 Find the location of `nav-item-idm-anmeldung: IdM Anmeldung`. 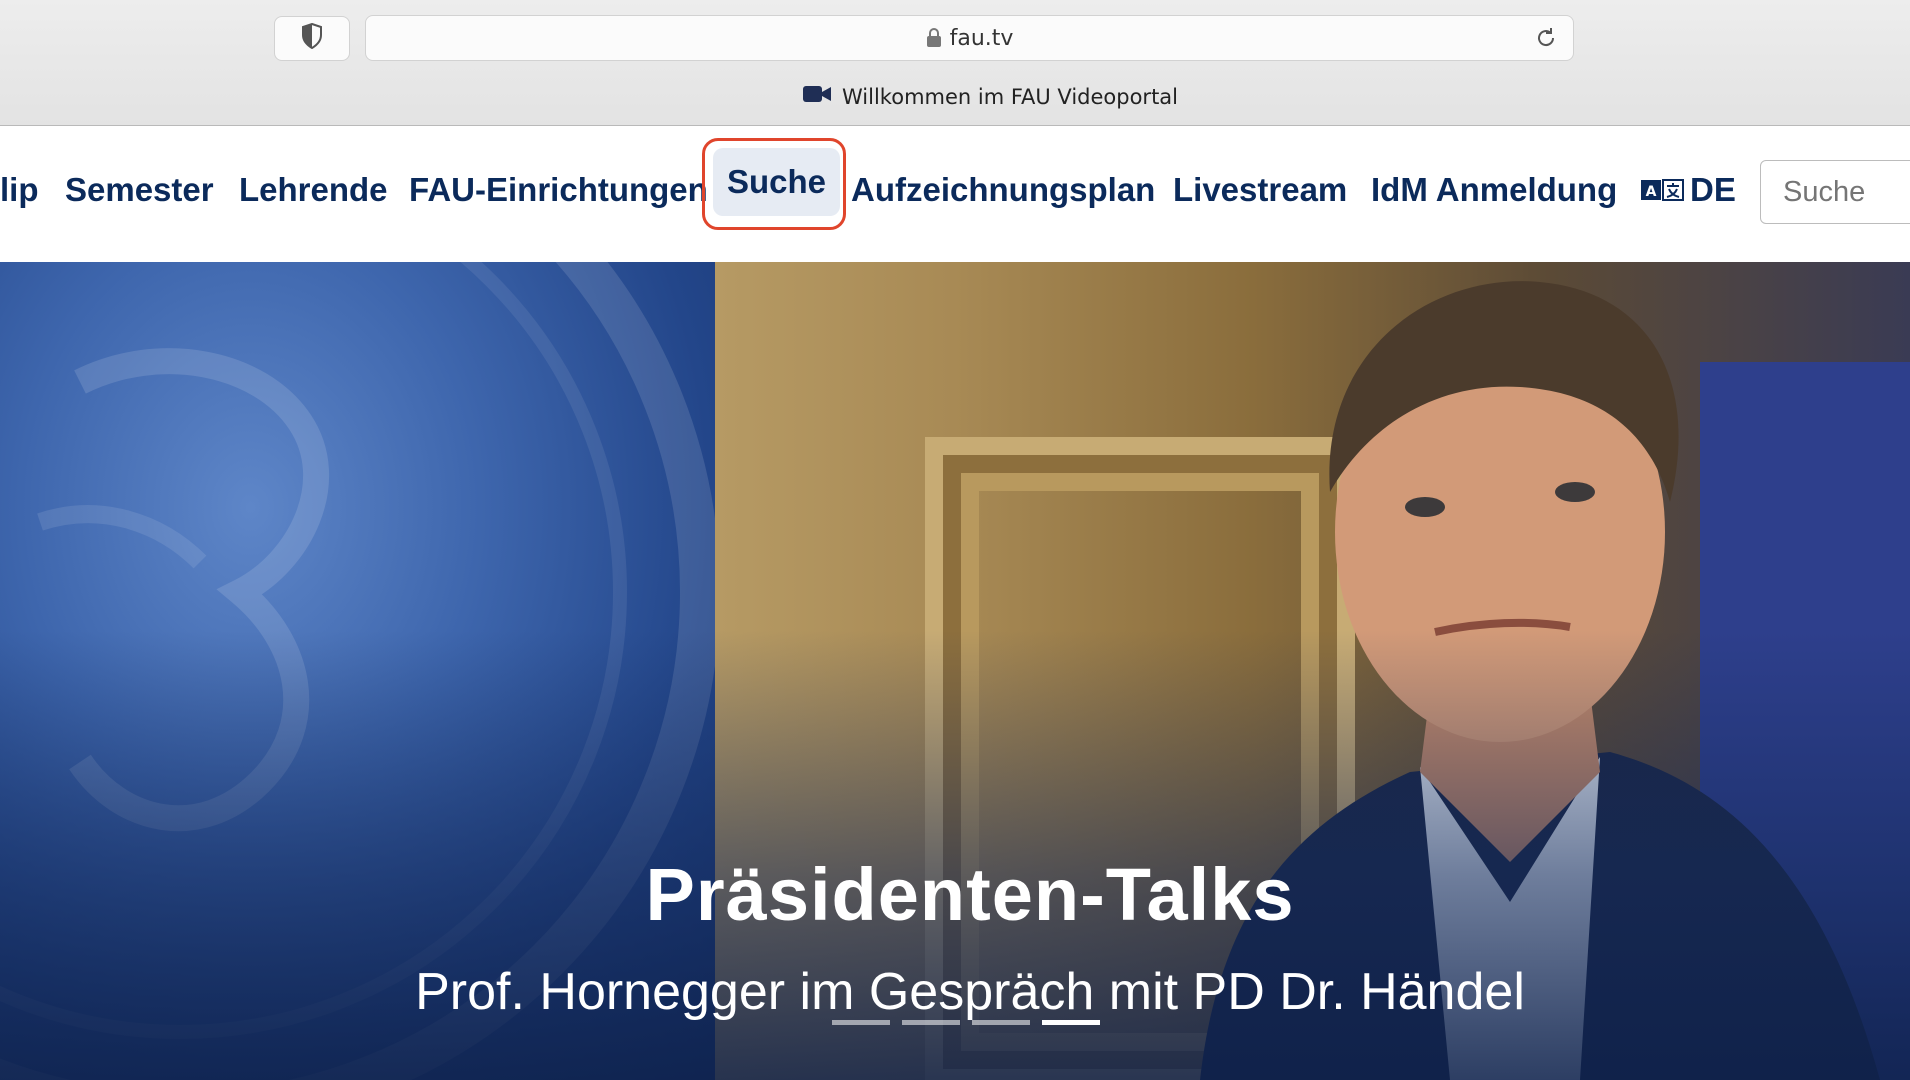

nav-item-idm-anmeldung: IdM Anmeldung is located at coordinates (1494, 190).